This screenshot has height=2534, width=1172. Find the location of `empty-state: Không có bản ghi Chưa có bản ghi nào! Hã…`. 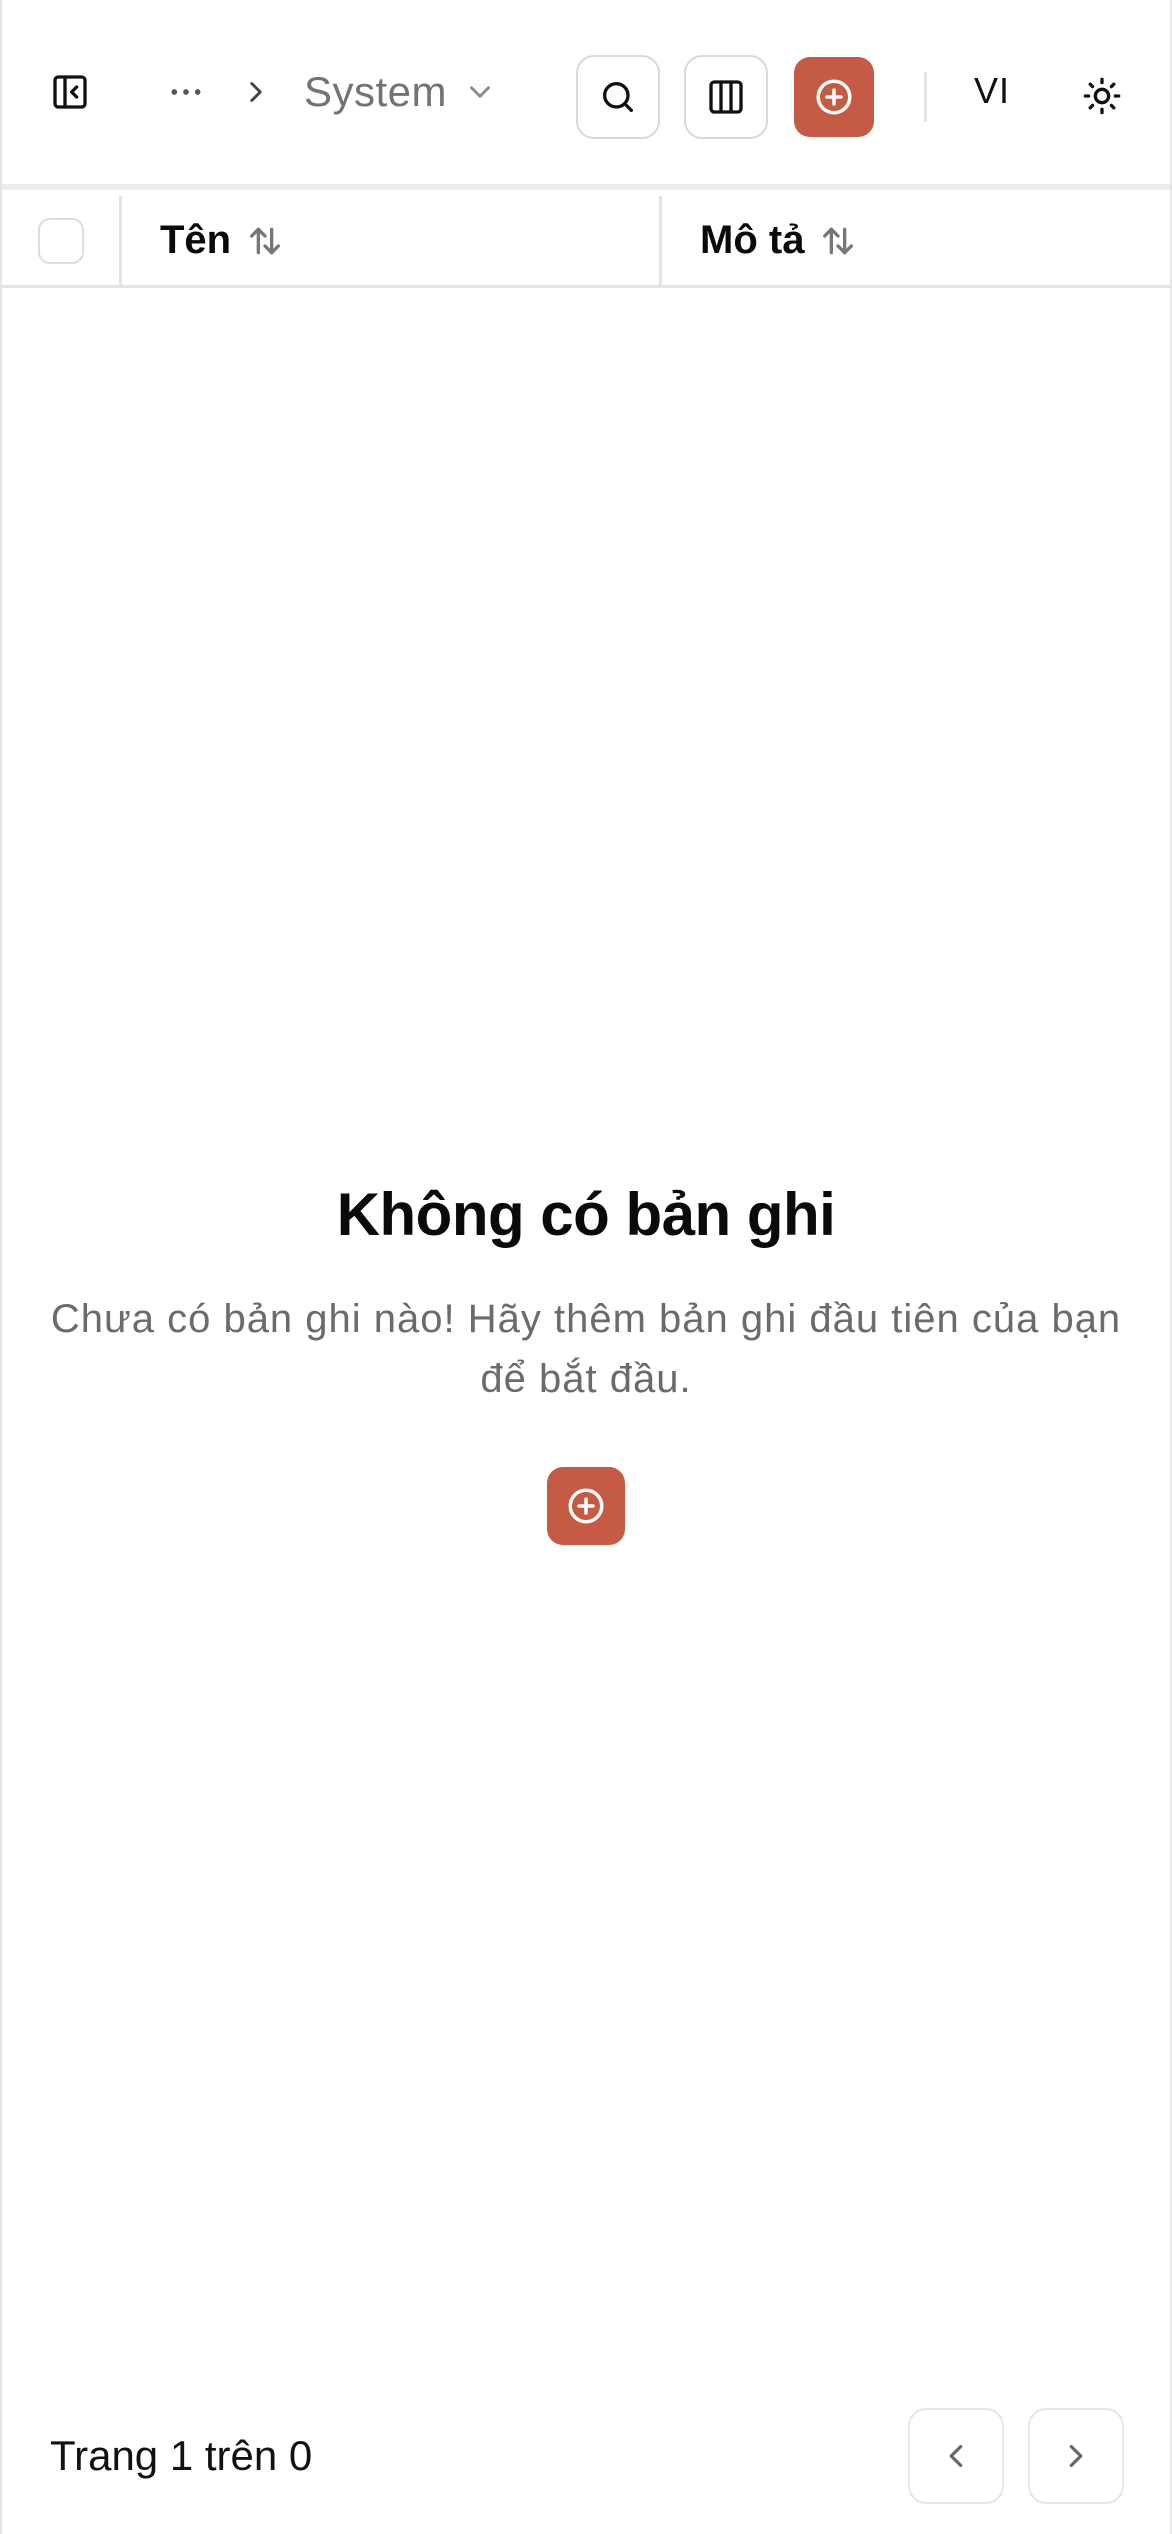

empty-state: Không có bản ghi Chưa có bản ghi nào! Hã… is located at coordinates (586, 1362).